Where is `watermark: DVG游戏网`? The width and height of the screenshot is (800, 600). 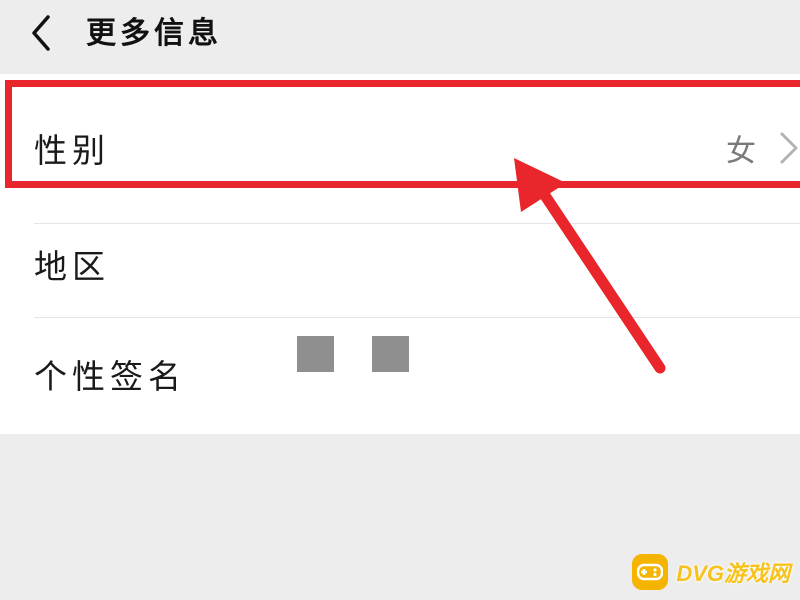 watermark: DVG游戏网 is located at coordinates (711, 572).